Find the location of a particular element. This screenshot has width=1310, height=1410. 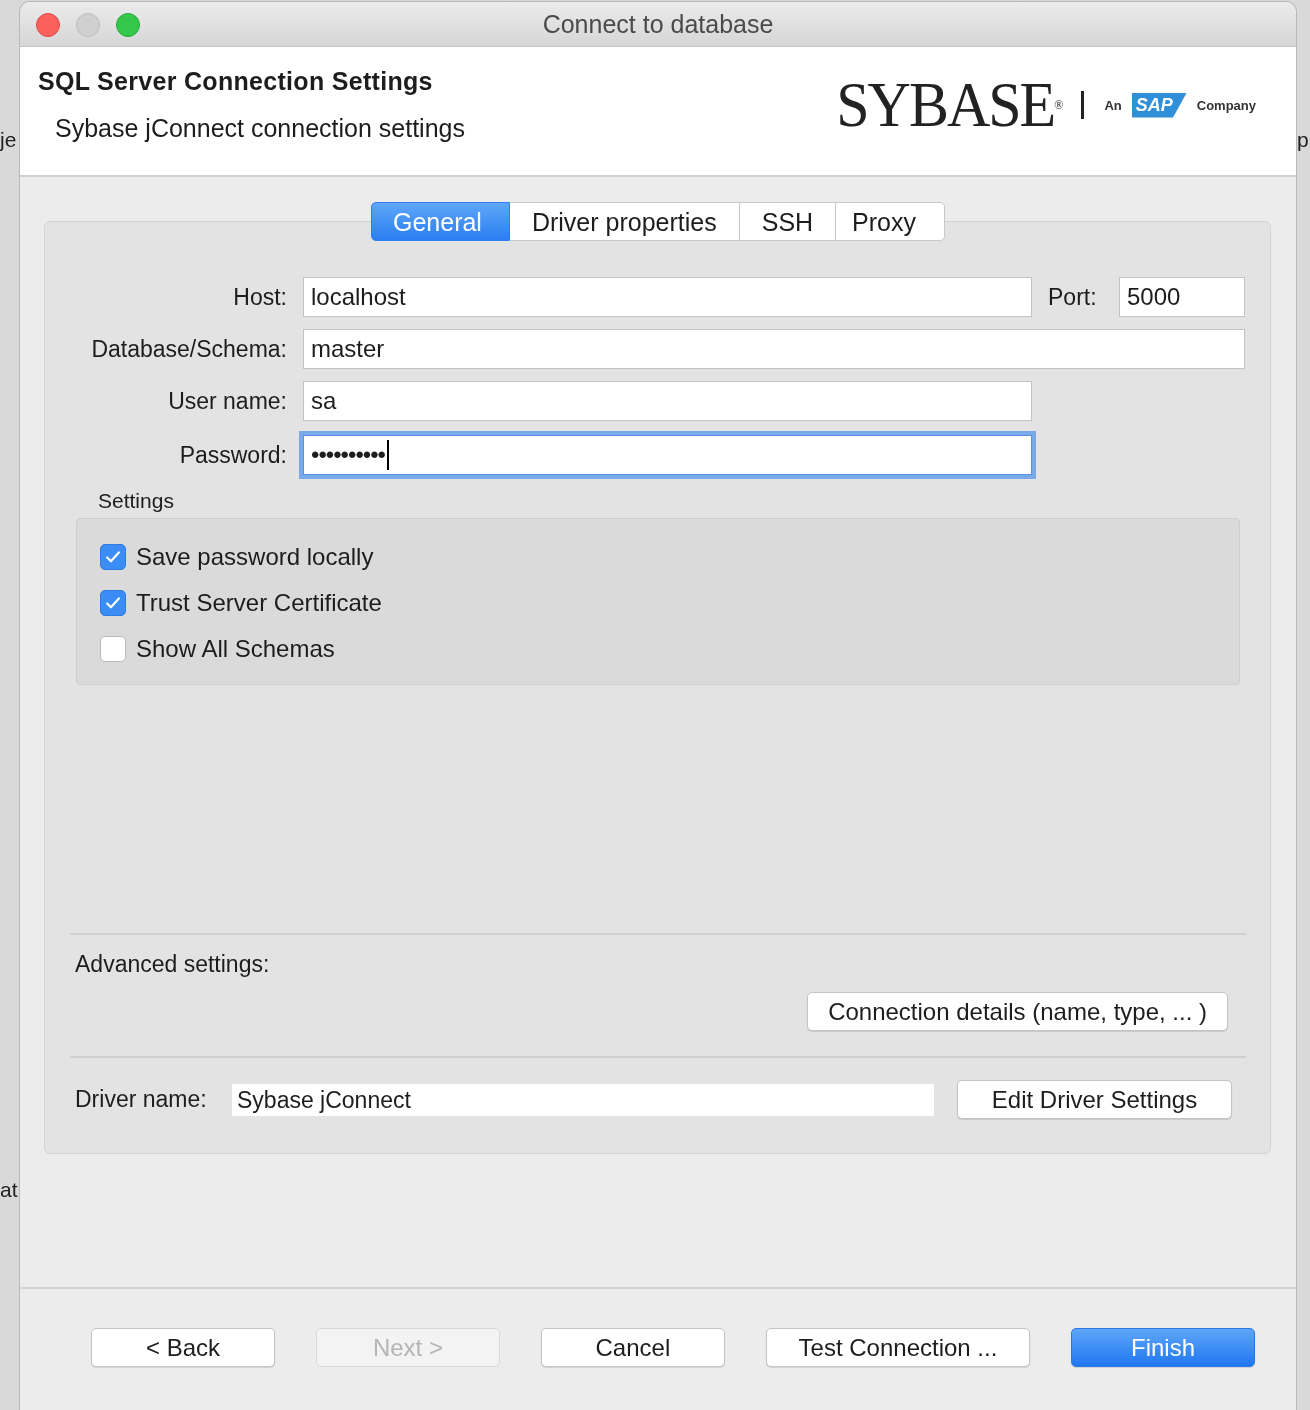

input-field: master is located at coordinates (774, 349).